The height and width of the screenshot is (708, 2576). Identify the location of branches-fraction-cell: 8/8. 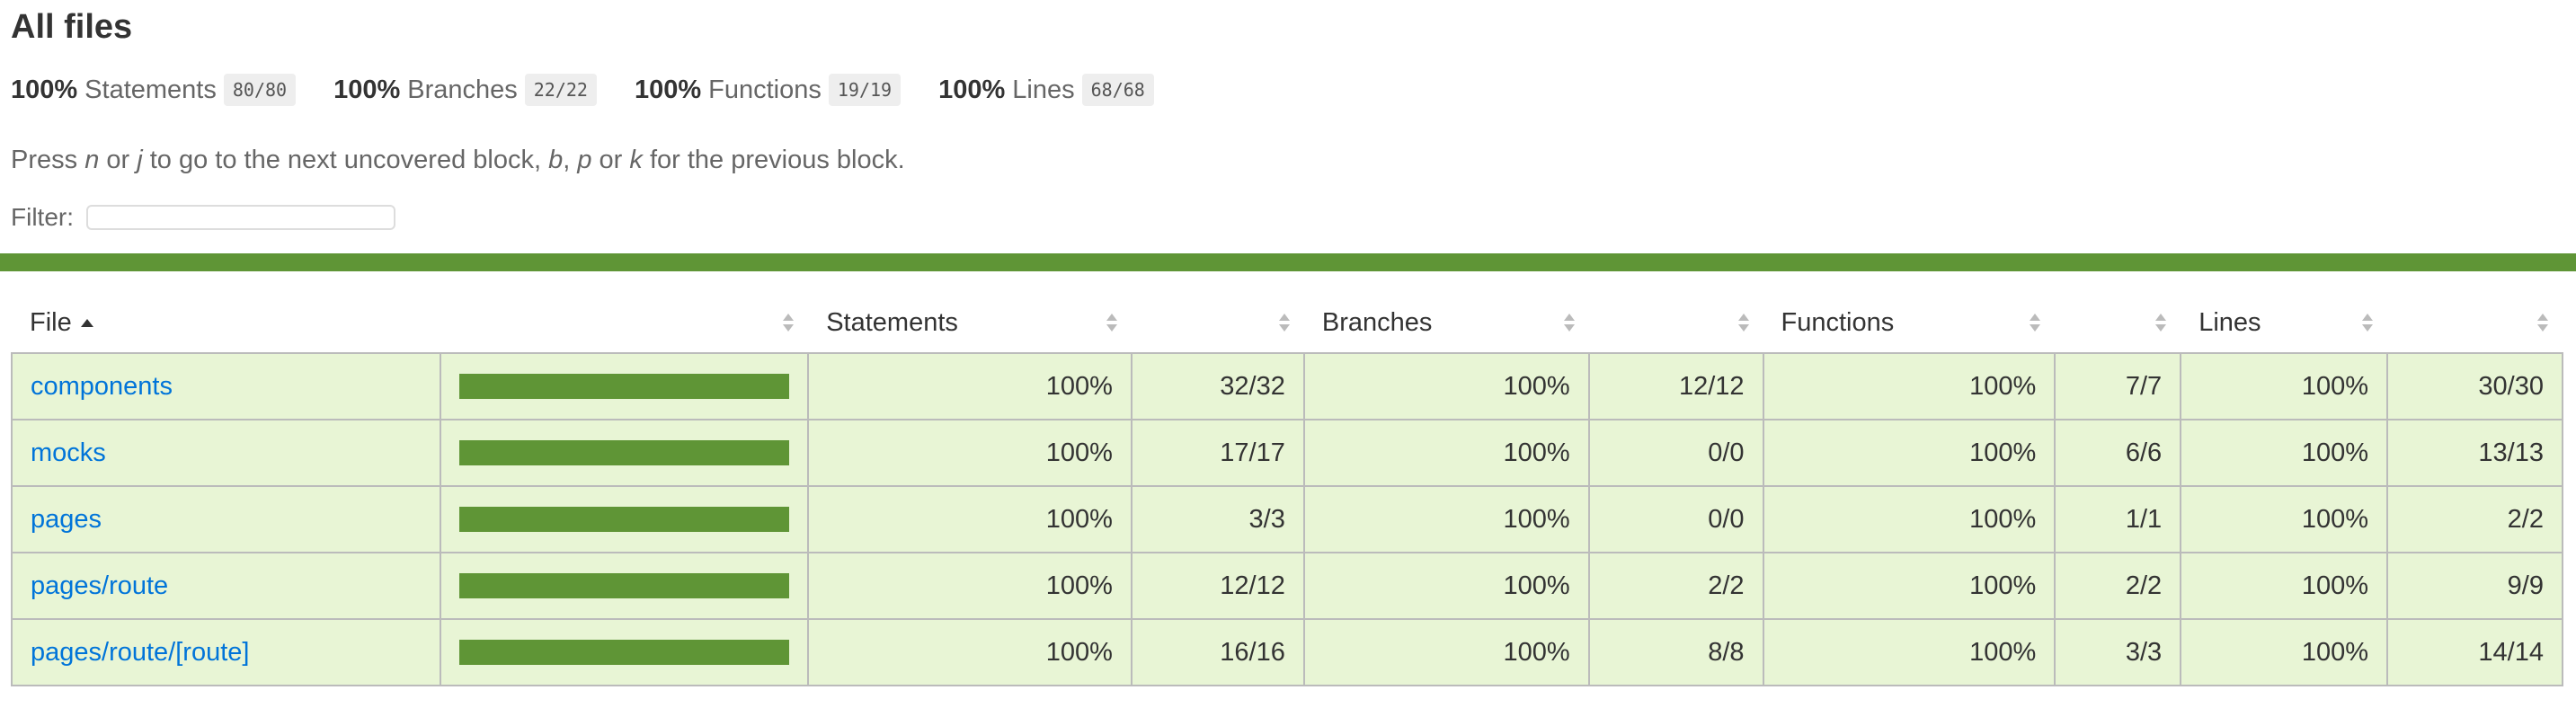
(1675, 652).